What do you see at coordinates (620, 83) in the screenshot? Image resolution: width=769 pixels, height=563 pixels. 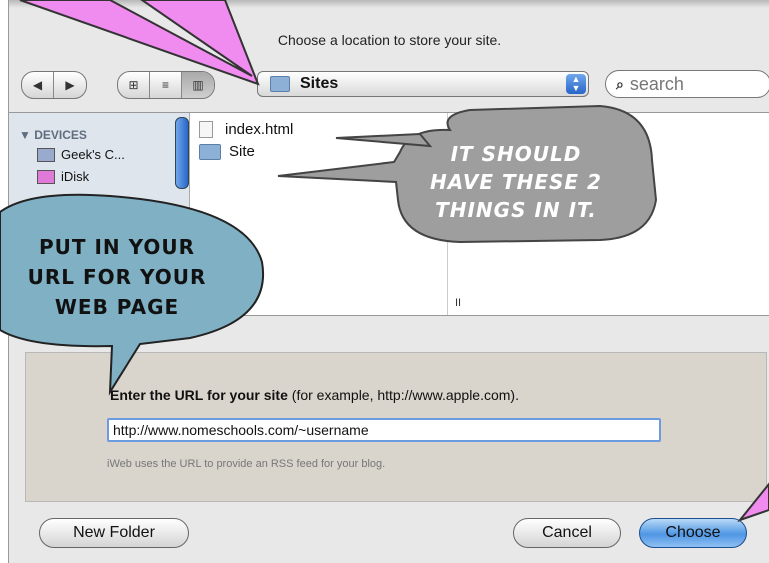 I see `search-icon: ⌕` at bounding box center [620, 83].